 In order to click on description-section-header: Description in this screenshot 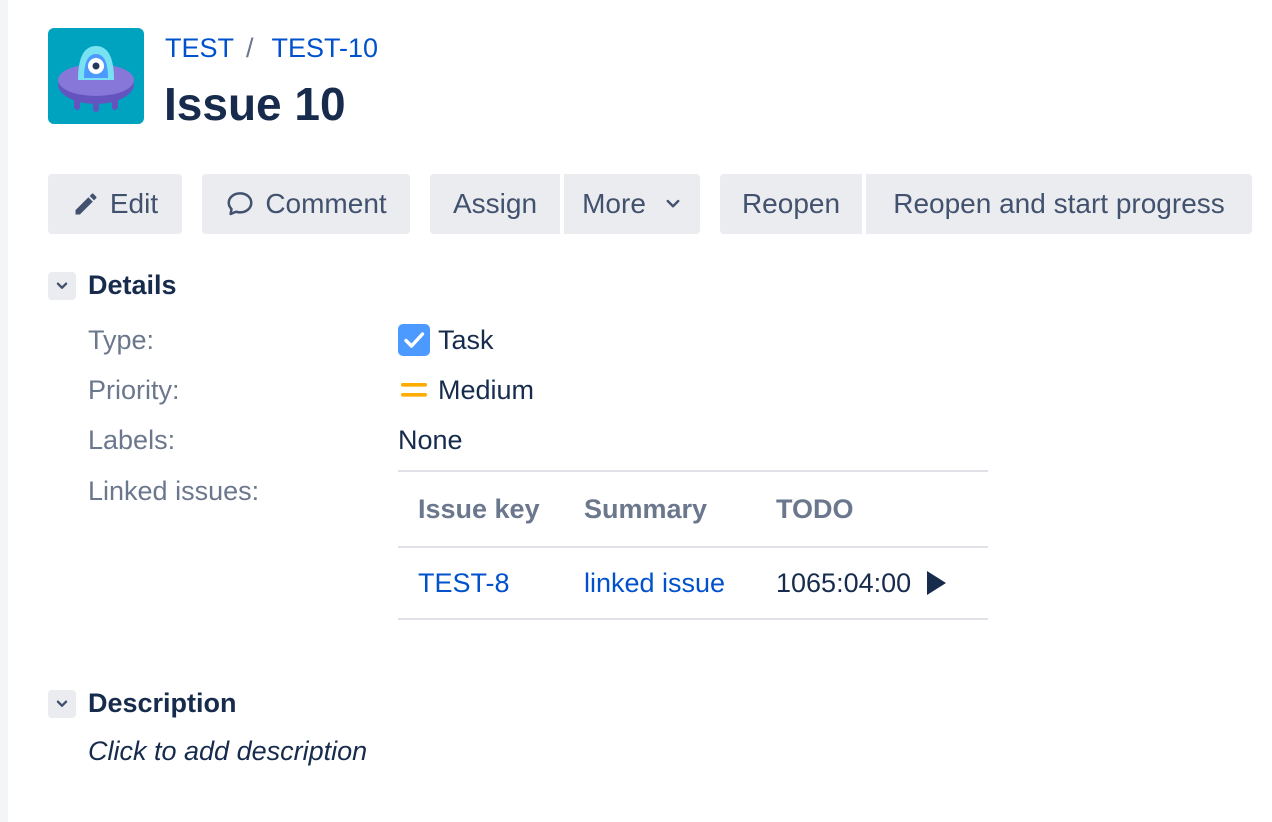, I will do `click(142, 703)`.